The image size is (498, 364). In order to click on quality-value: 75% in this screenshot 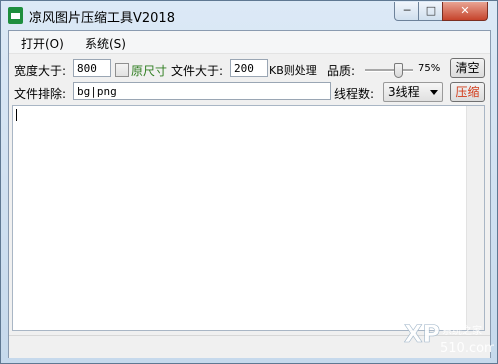, I will do `click(429, 68)`.